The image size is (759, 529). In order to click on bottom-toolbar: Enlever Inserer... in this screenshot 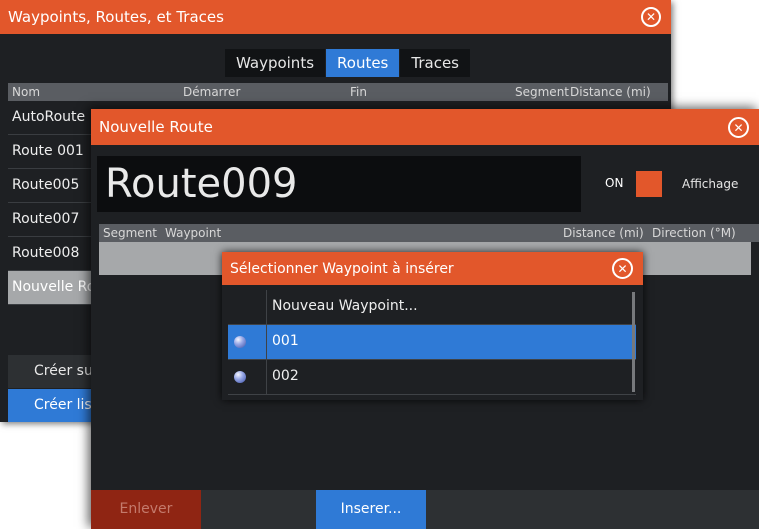, I will do `click(425, 509)`.